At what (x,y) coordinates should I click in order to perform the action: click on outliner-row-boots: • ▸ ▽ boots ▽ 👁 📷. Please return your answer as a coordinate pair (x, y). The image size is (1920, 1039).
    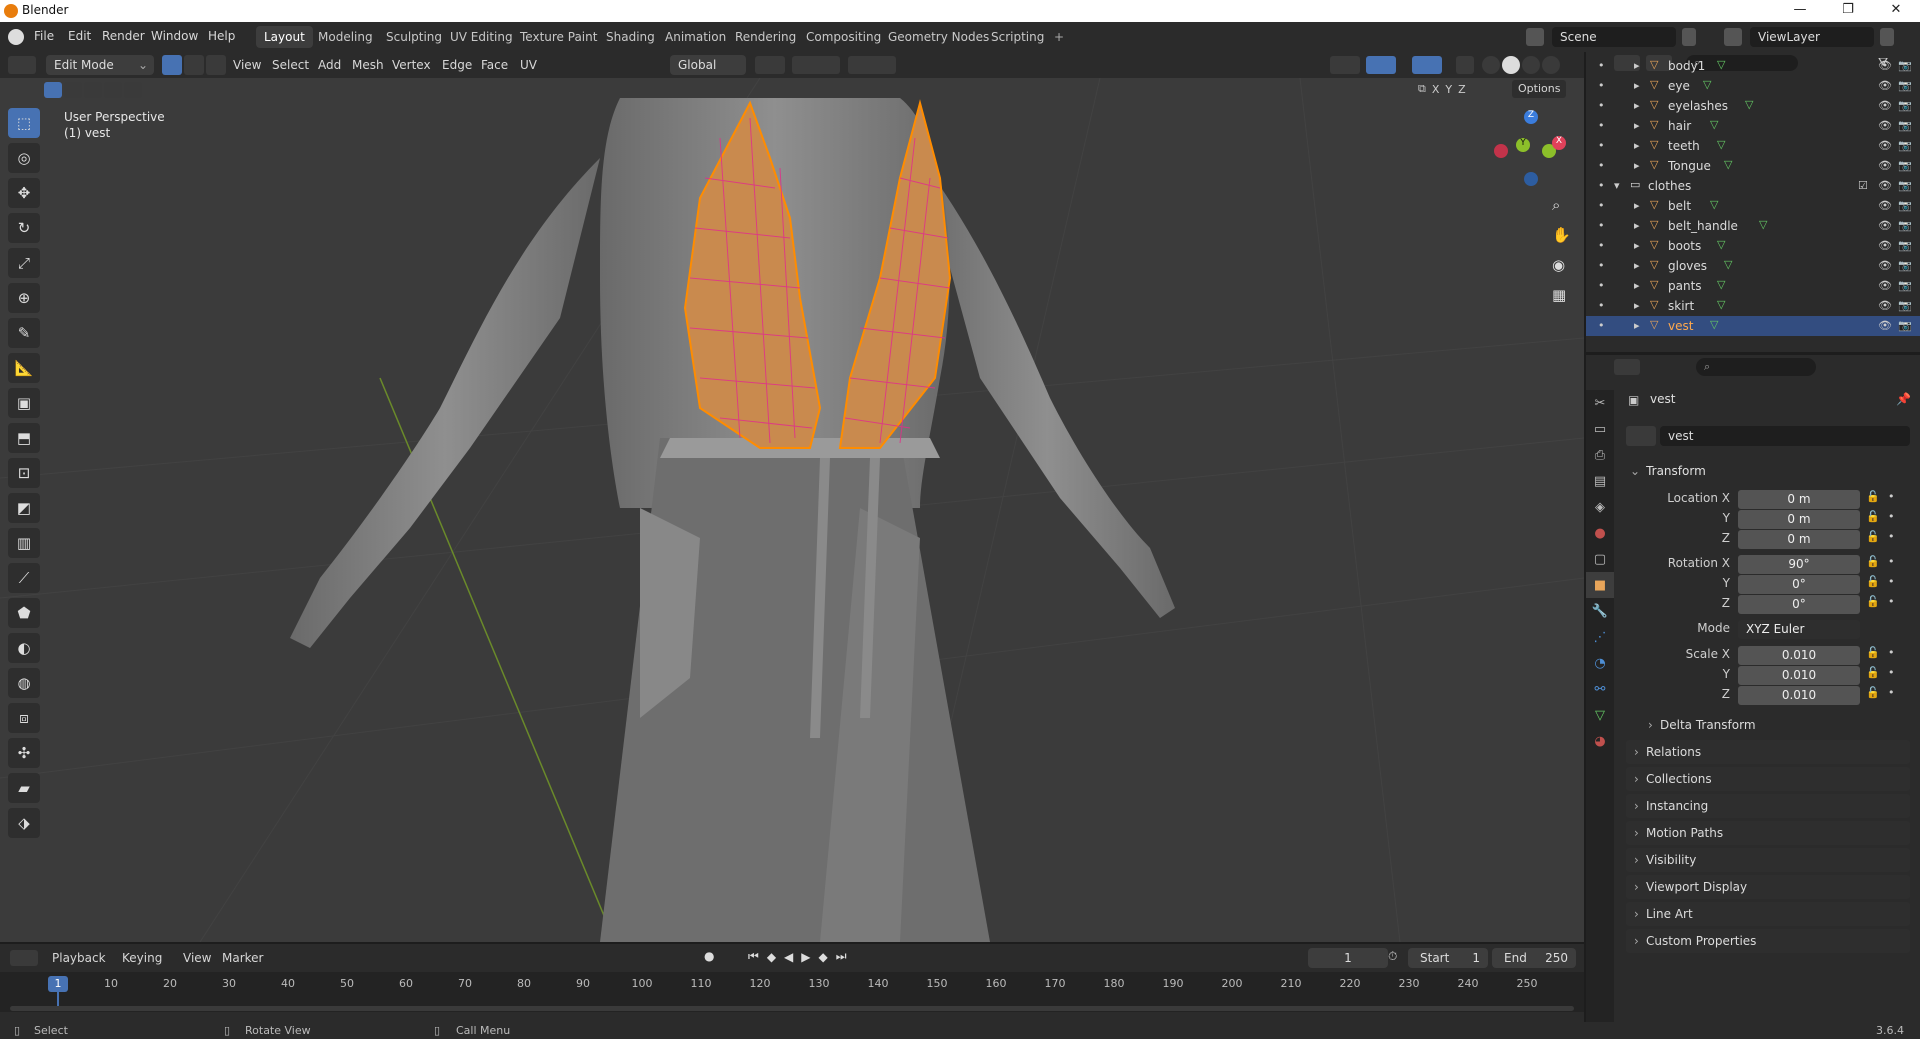
    Looking at the image, I should click on (1753, 246).